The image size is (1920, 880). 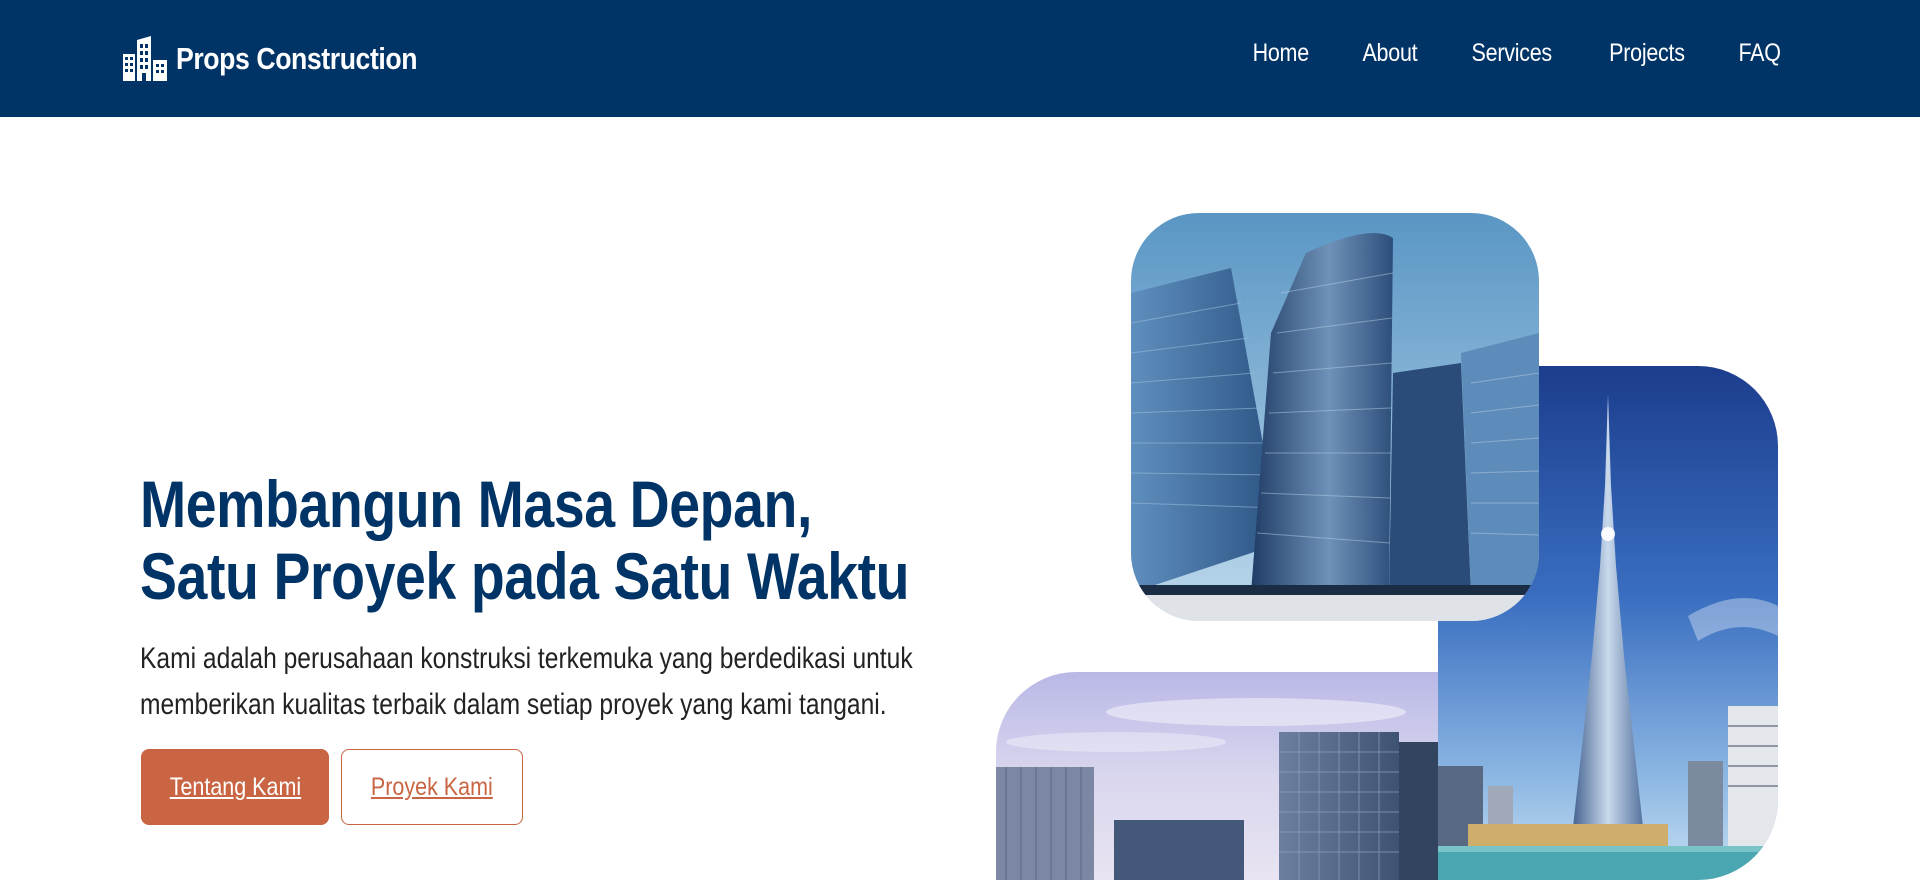 I want to click on nav-about: About, so click(x=1389, y=53).